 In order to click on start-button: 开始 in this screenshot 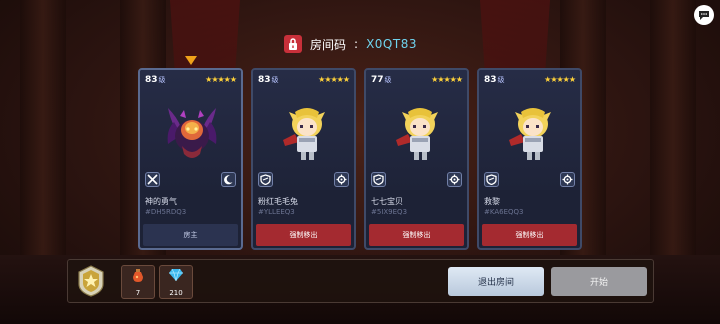, I will do `click(599, 281)`.